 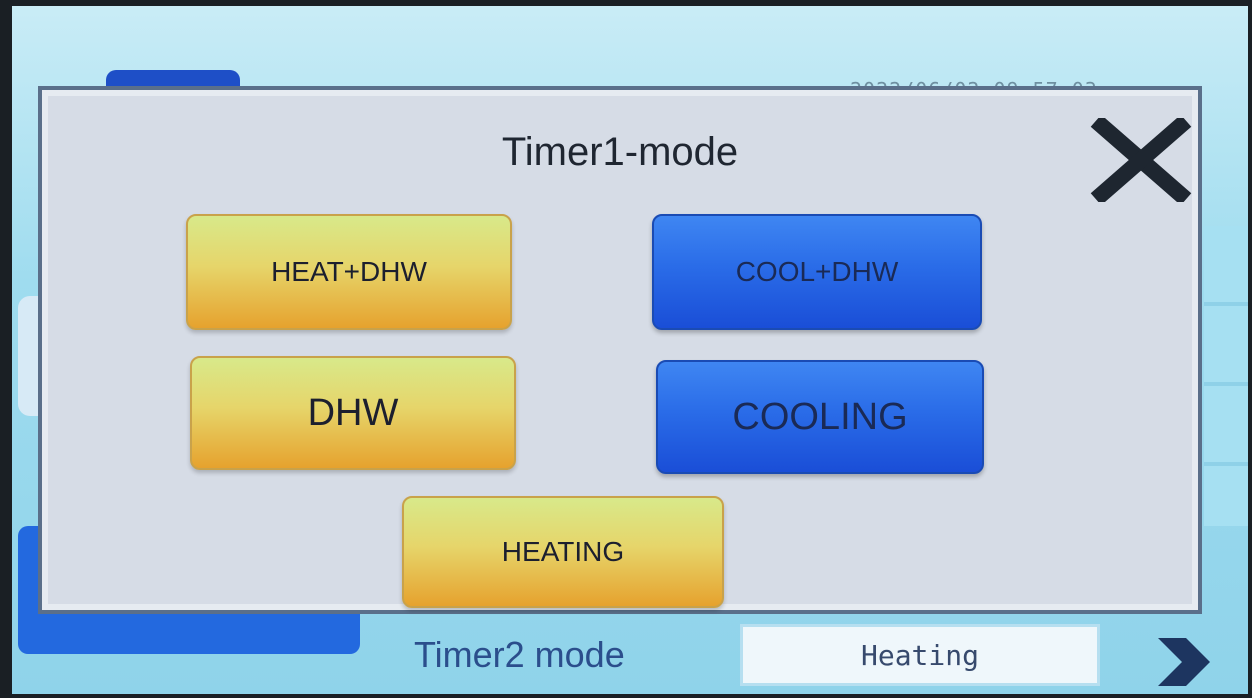 I want to click on cool-dhw-button: COOL+DHW, so click(x=817, y=272).